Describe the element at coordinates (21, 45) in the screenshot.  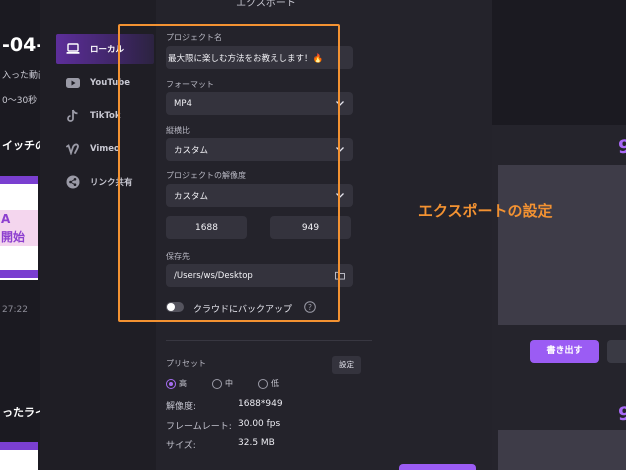
I see `background-date: -04-` at that location.